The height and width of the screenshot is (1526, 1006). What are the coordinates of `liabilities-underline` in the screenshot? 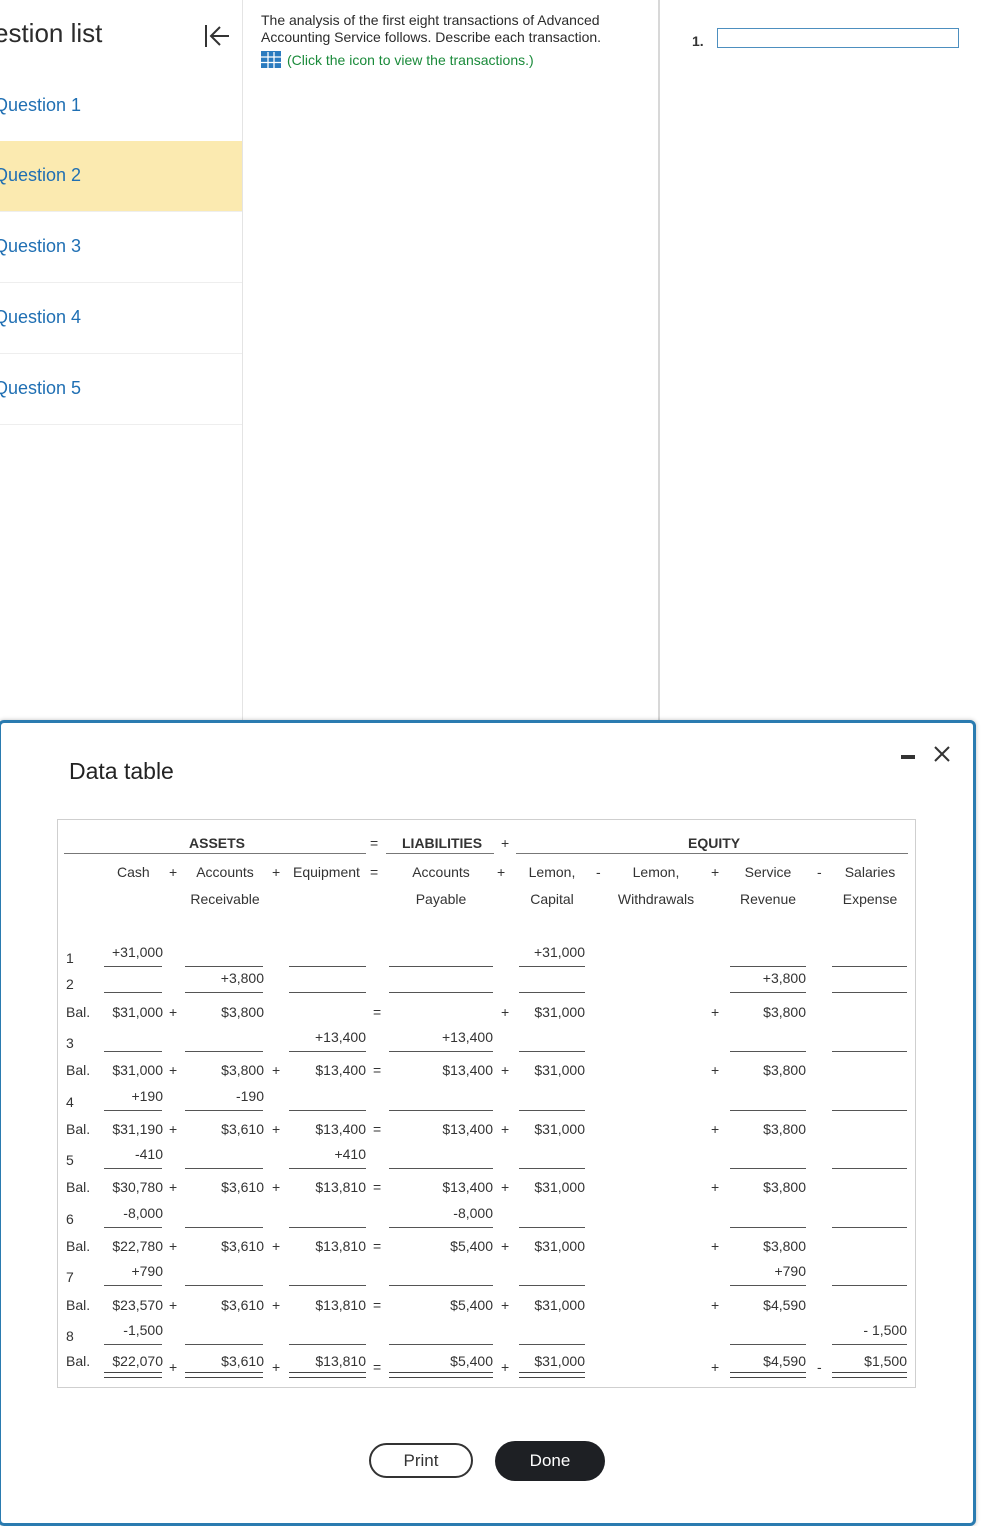 It's located at (440, 853).